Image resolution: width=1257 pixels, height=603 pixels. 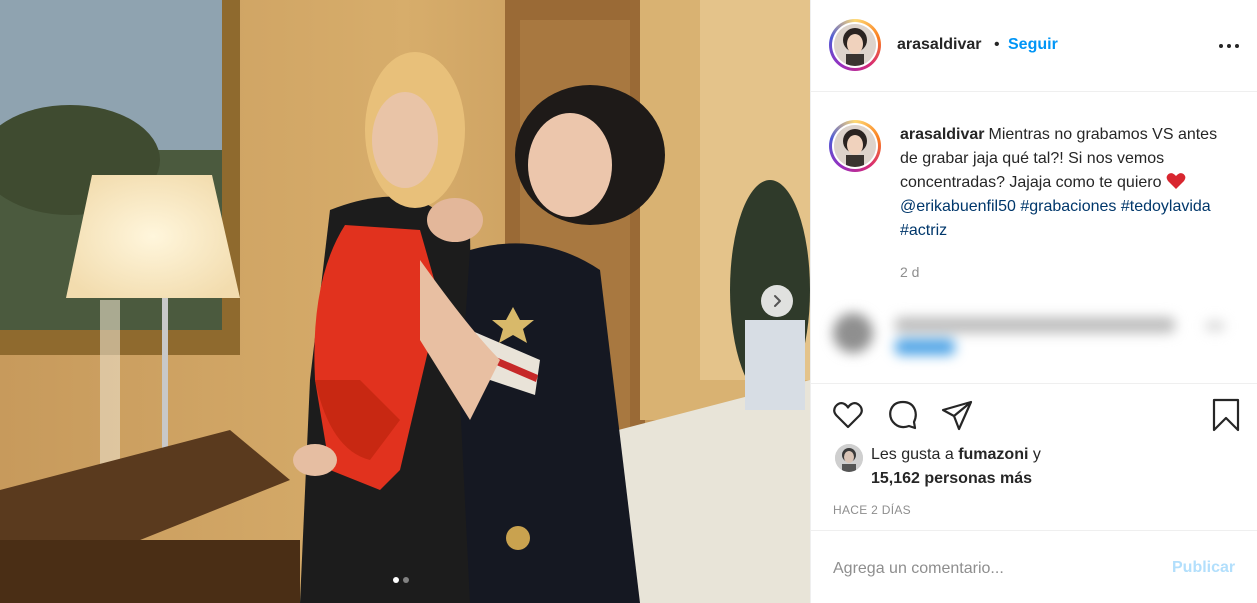 I want to click on caption-author-avatar, so click(x=855, y=146).